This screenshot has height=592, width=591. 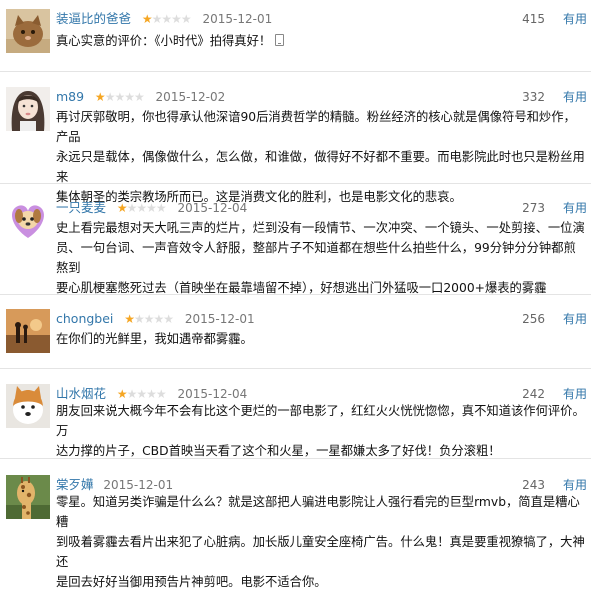 I want to click on username-link: m89, so click(x=70, y=96).